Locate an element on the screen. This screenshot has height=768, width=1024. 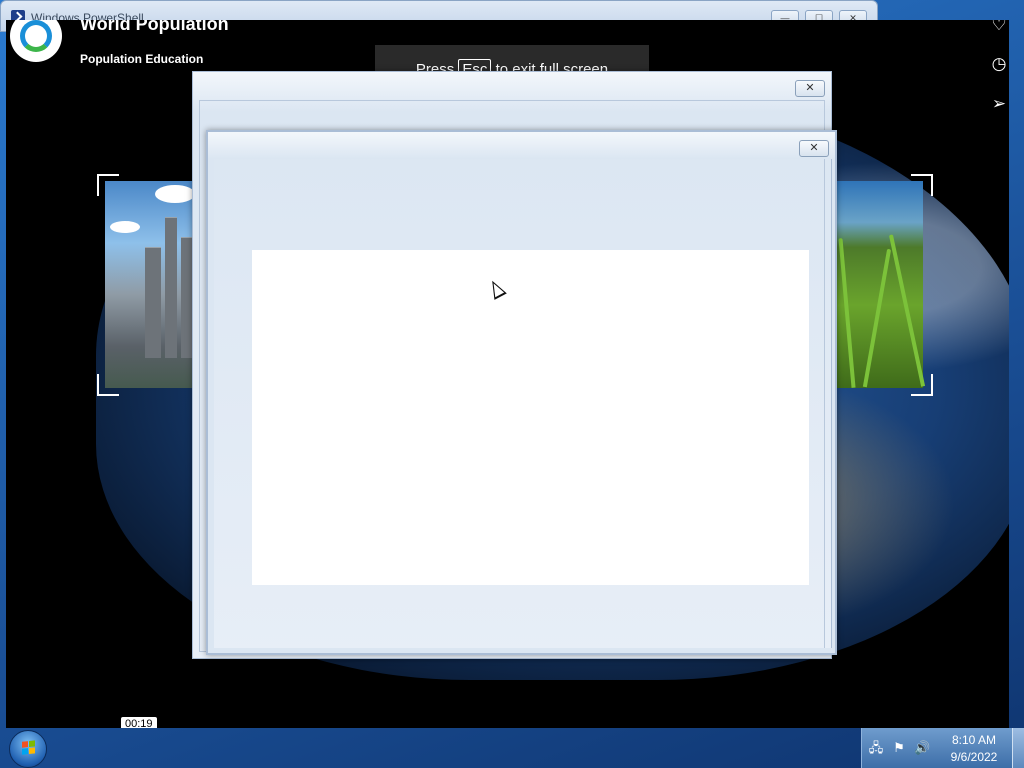
windows-logo-icon is located at coordinates (28, 749).